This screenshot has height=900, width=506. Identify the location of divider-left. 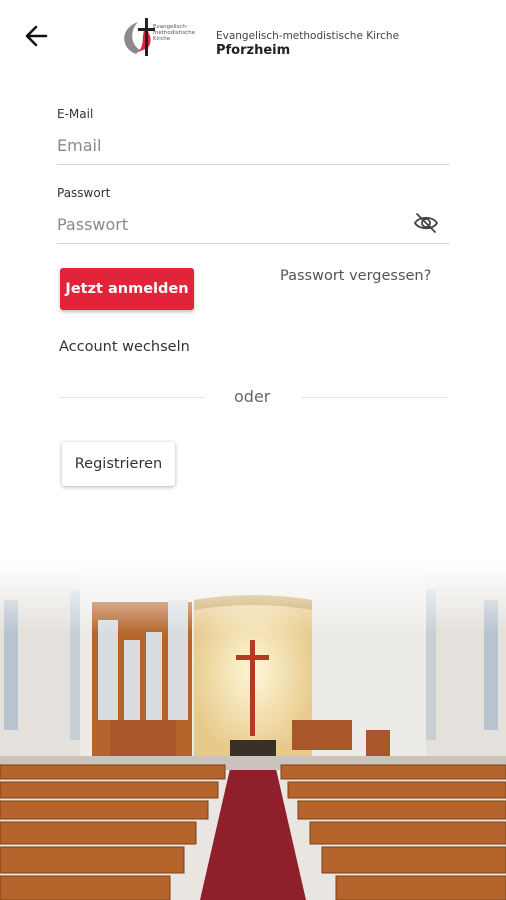
(132, 397).